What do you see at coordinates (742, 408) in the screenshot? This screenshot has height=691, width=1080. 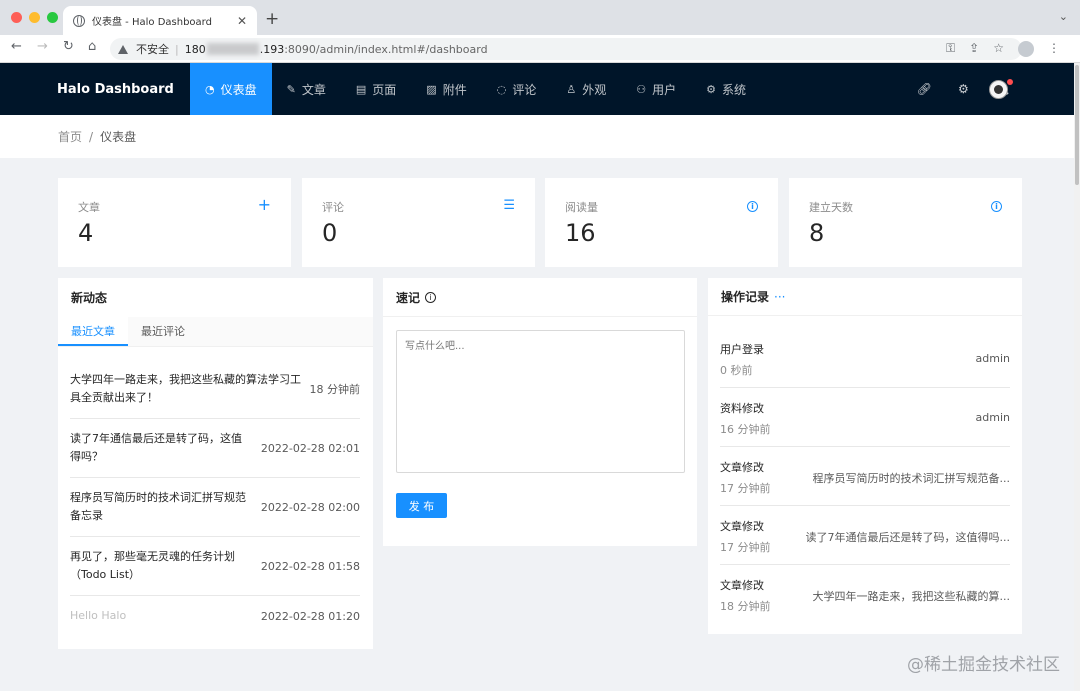 I see `log-type: 资料修改` at bounding box center [742, 408].